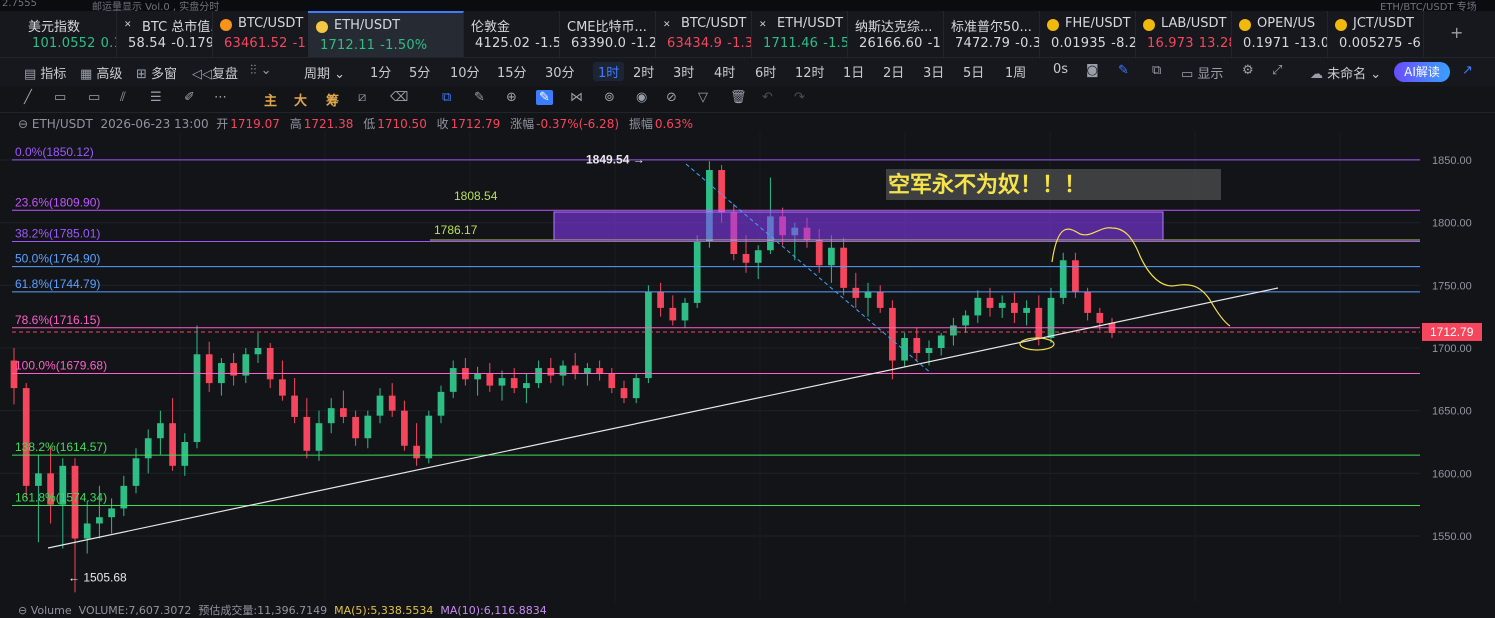 The height and width of the screenshot is (618, 1495). Describe the element at coordinates (324, 72) in the screenshot. I see `period-dropdown: 周期 ⌄` at that location.